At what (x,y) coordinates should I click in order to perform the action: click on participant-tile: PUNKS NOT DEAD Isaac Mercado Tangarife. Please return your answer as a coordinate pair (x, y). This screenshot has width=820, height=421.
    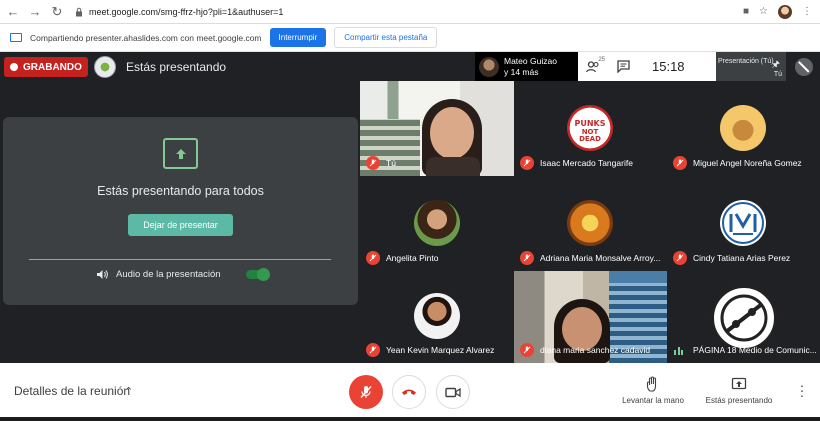
    Looking at the image, I should click on (590, 128).